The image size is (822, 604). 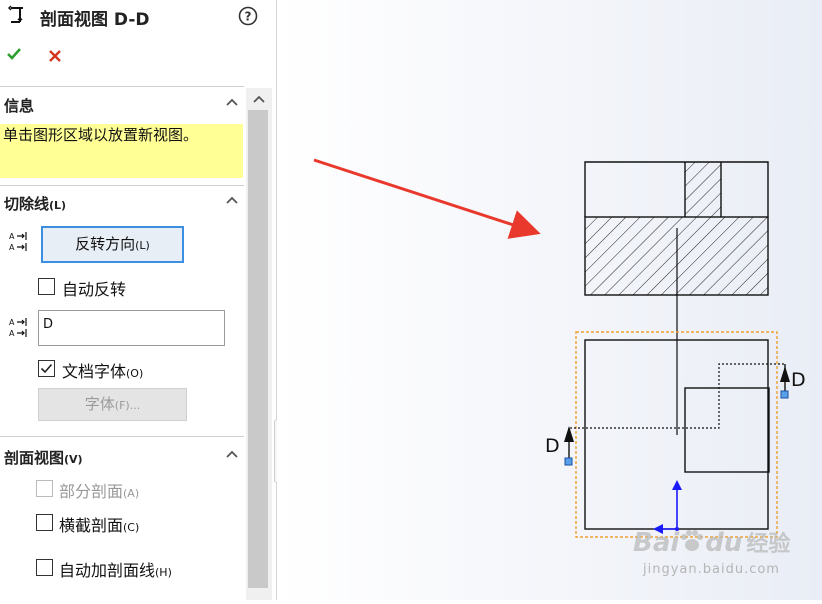 I want to click on auto-hatch-label: 自动加剖面线(H), so click(x=115, y=570).